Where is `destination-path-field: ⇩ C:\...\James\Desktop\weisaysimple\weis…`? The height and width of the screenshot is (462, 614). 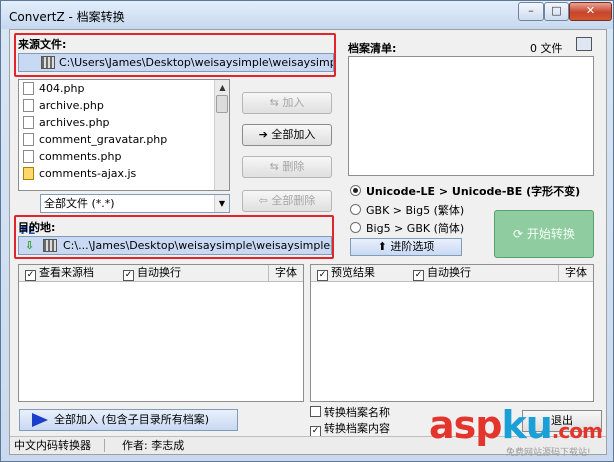
destination-path-field: ⇩ C:\...\James\Desktop\weisaysimple\weis… is located at coordinates (175, 245).